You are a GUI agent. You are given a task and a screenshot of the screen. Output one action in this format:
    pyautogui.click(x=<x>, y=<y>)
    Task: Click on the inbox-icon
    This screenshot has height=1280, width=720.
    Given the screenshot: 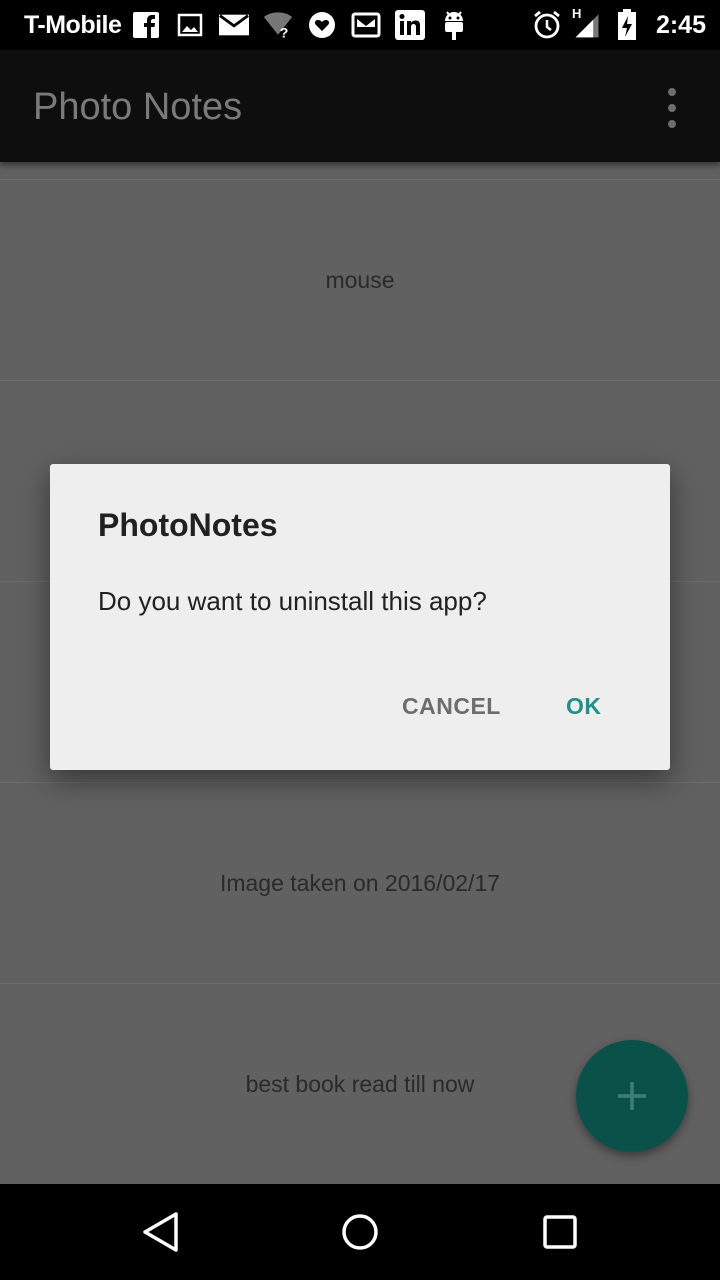 What is the action you would take?
    pyautogui.click(x=366, y=25)
    